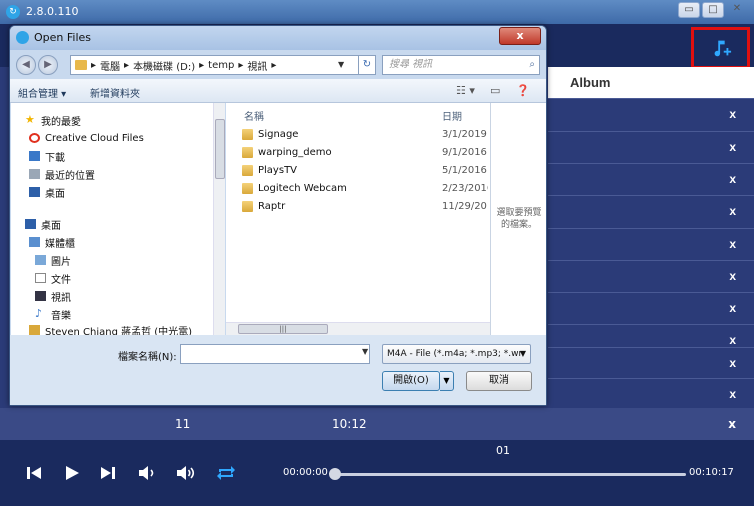 This screenshot has height=506, width=754. I want to click on dialog-toolbar: 組合管理 ▾ 新增資料夾 ☷ ▾ ▭ ❓, so click(278, 91).